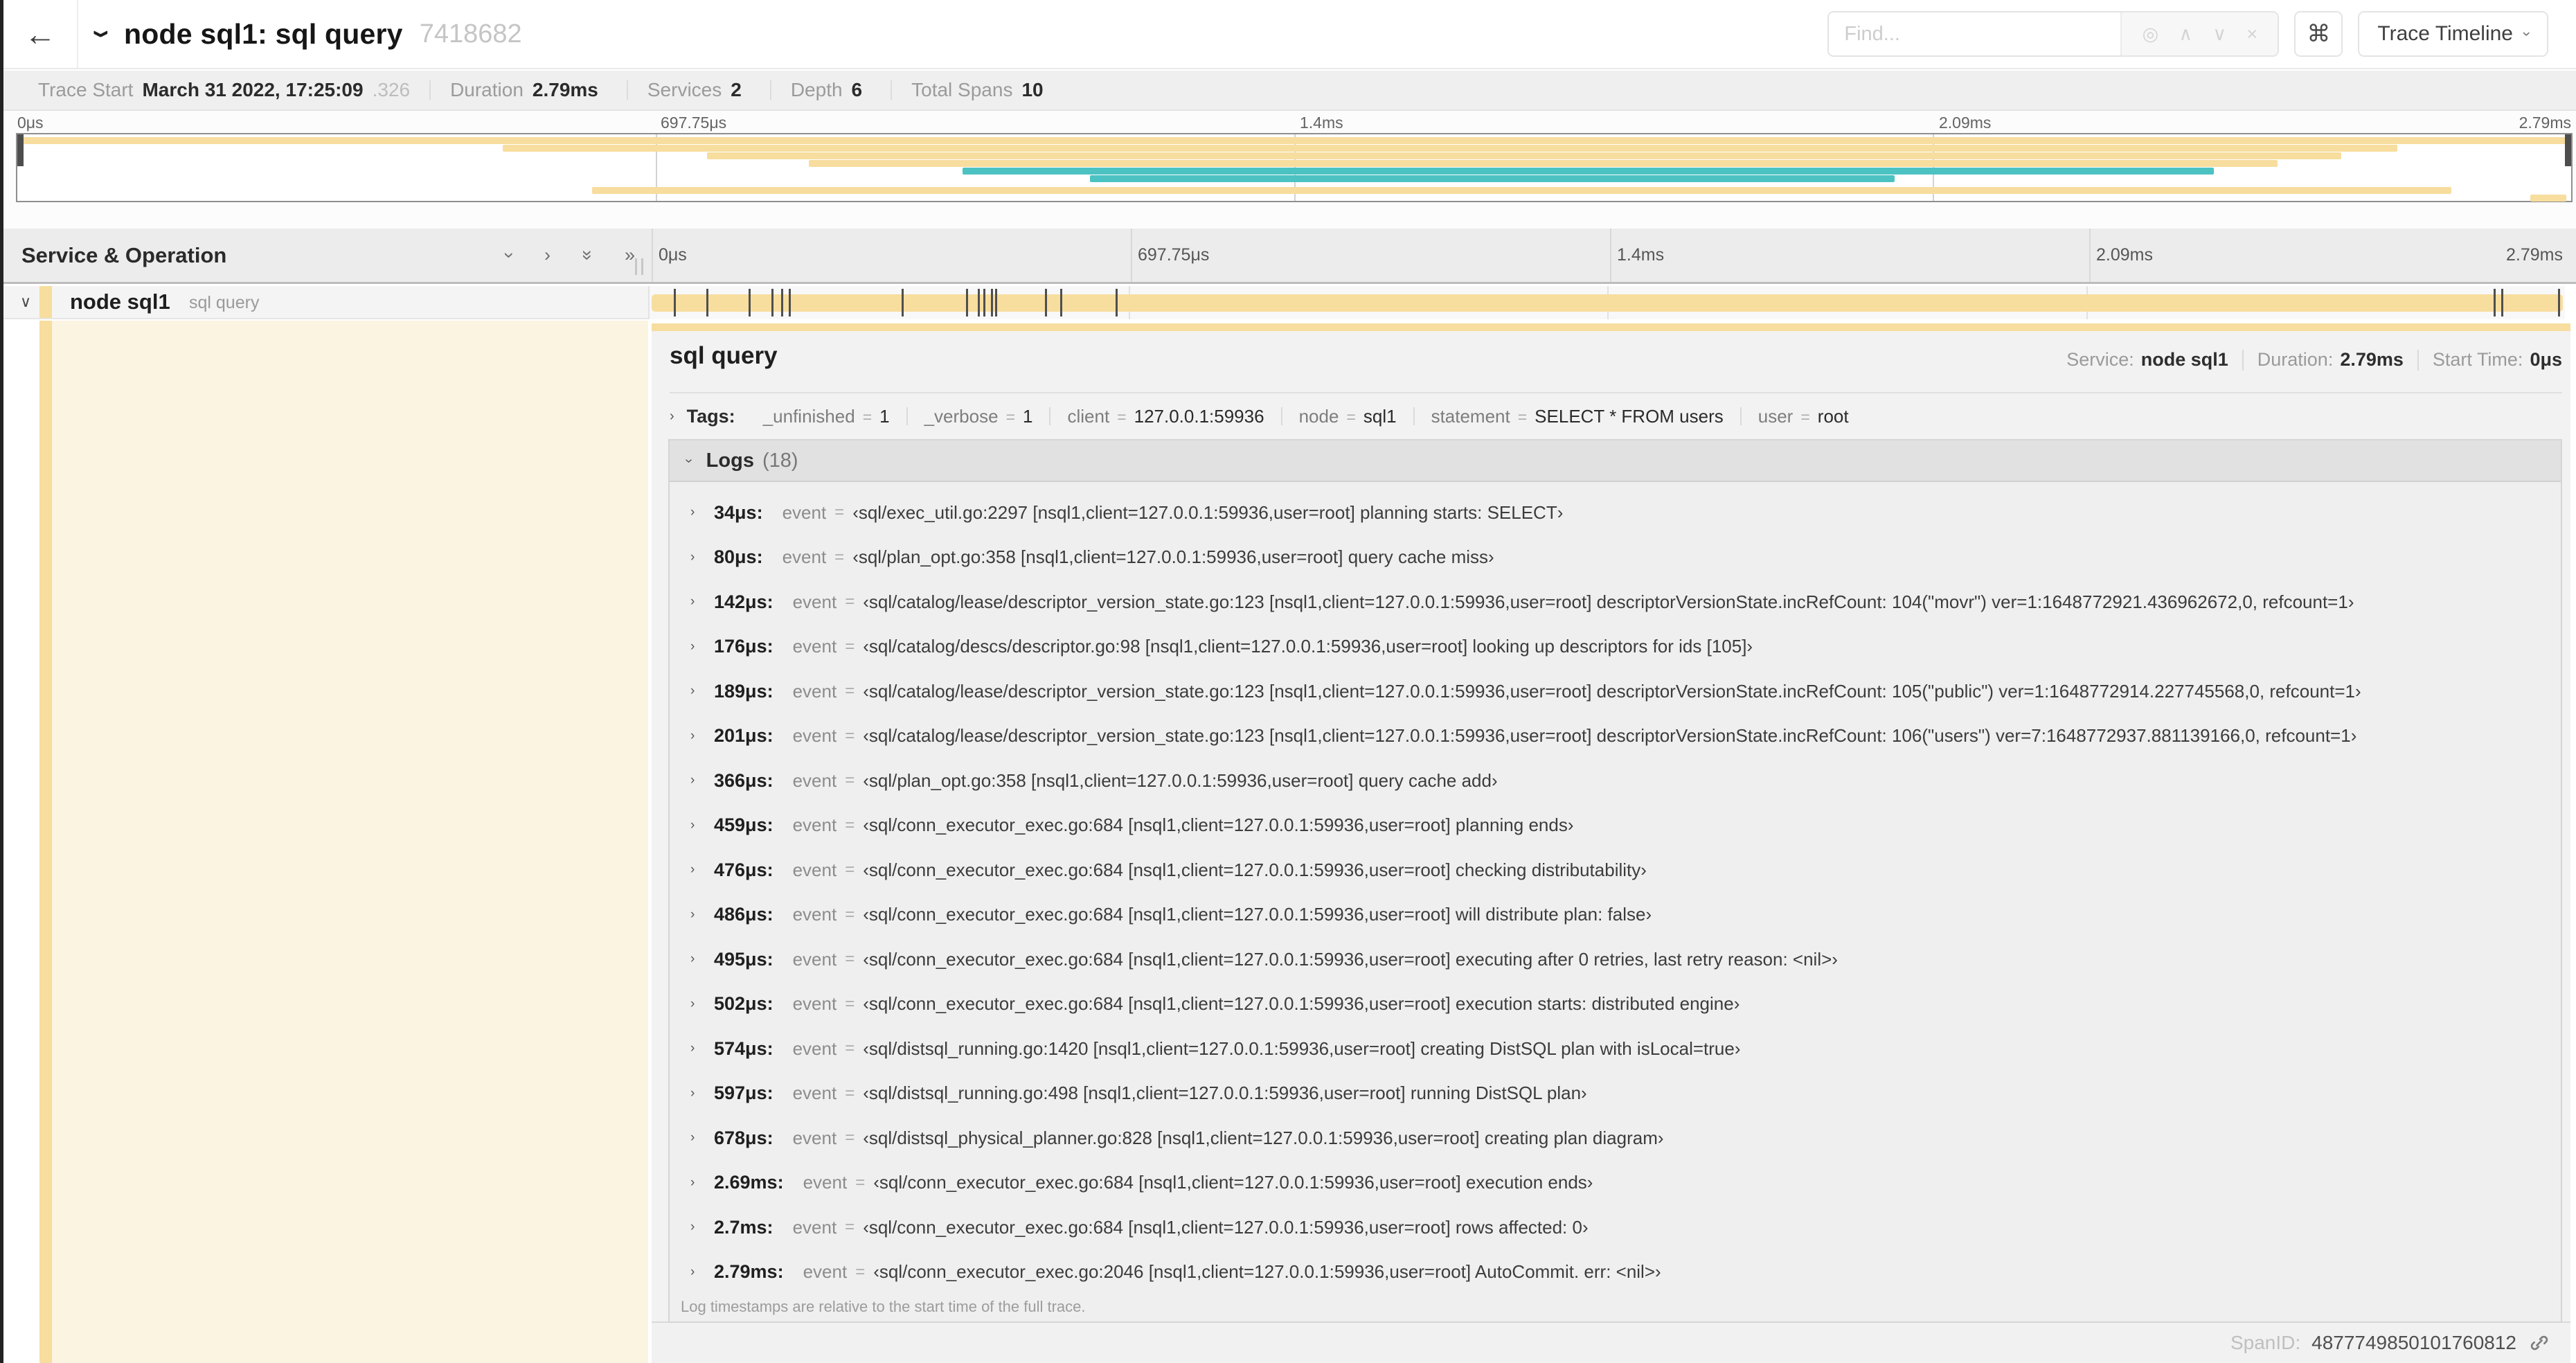 The width and height of the screenshot is (2576, 1363). What do you see at coordinates (743, 647) in the screenshot?
I see `log-timestamp: 176μs:` at bounding box center [743, 647].